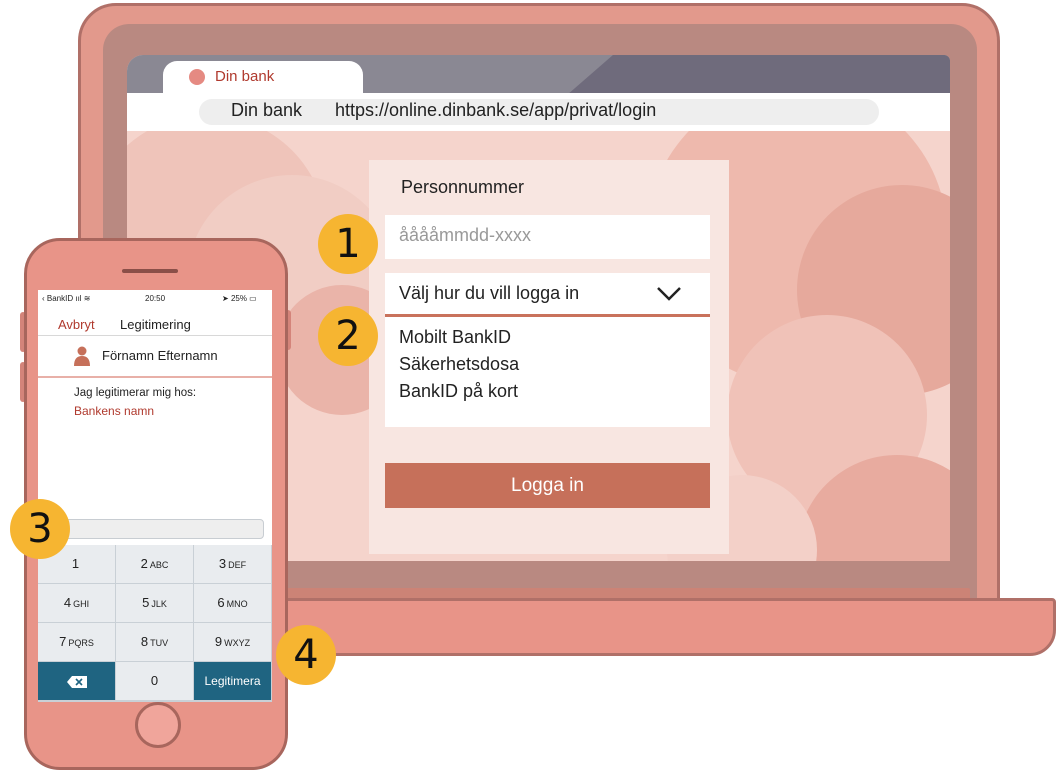 The width and height of the screenshot is (1058, 770). What do you see at coordinates (267, 110) in the screenshot?
I see `address-site-name: Din bank` at bounding box center [267, 110].